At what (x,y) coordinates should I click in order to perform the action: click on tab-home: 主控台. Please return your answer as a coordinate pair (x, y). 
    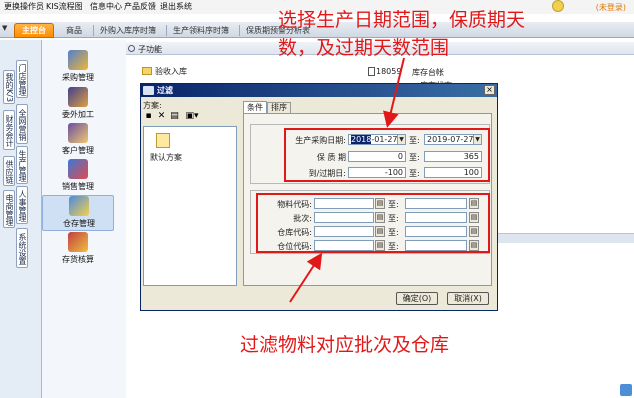
    Looking at the image, I should click on (34, 30).